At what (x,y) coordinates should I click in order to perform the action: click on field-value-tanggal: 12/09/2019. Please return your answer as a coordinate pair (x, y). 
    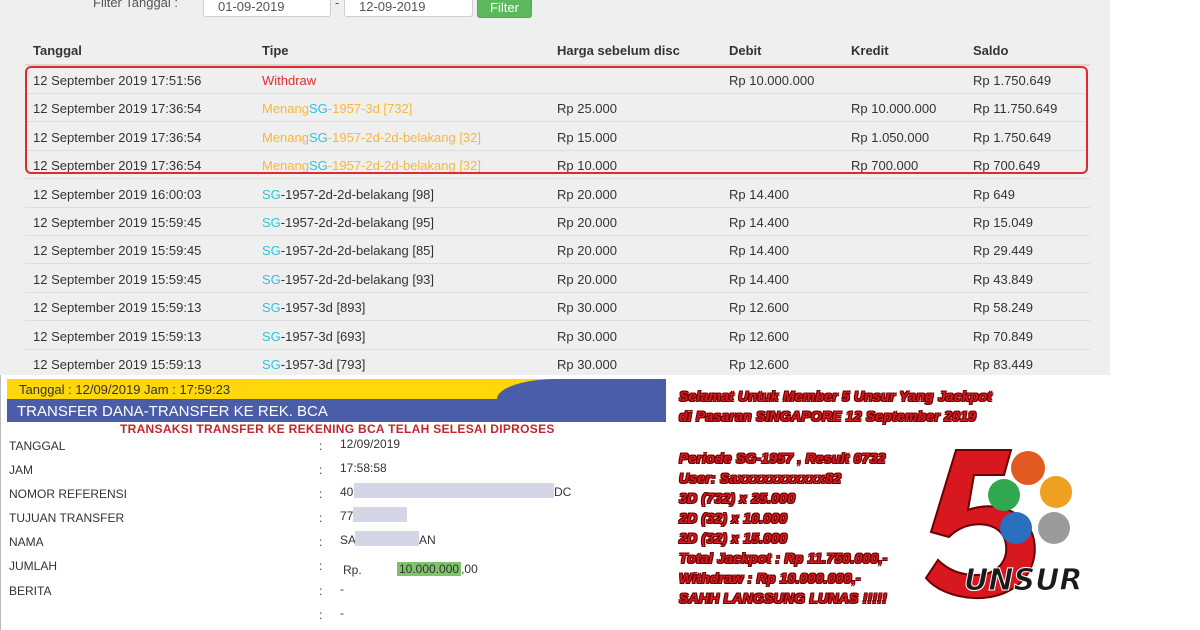
    Looking at the image, I should click on (370, 444).